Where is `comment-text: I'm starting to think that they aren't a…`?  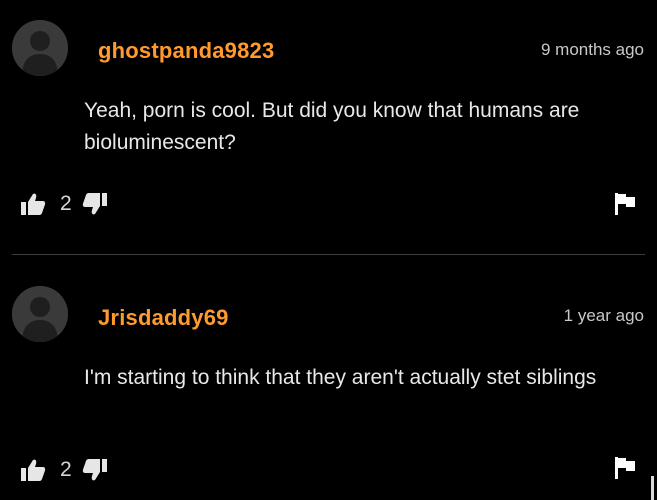 comment-text: I'm starting to think that they aren't a… is located at coordinates (340, 377).